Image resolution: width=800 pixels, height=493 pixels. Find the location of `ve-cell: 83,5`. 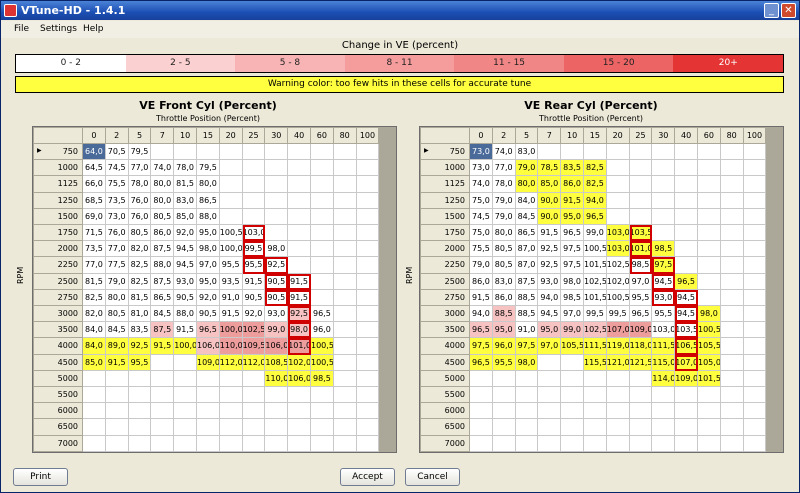

ve-cell: 83,5 is located at coordinates (140, 330).